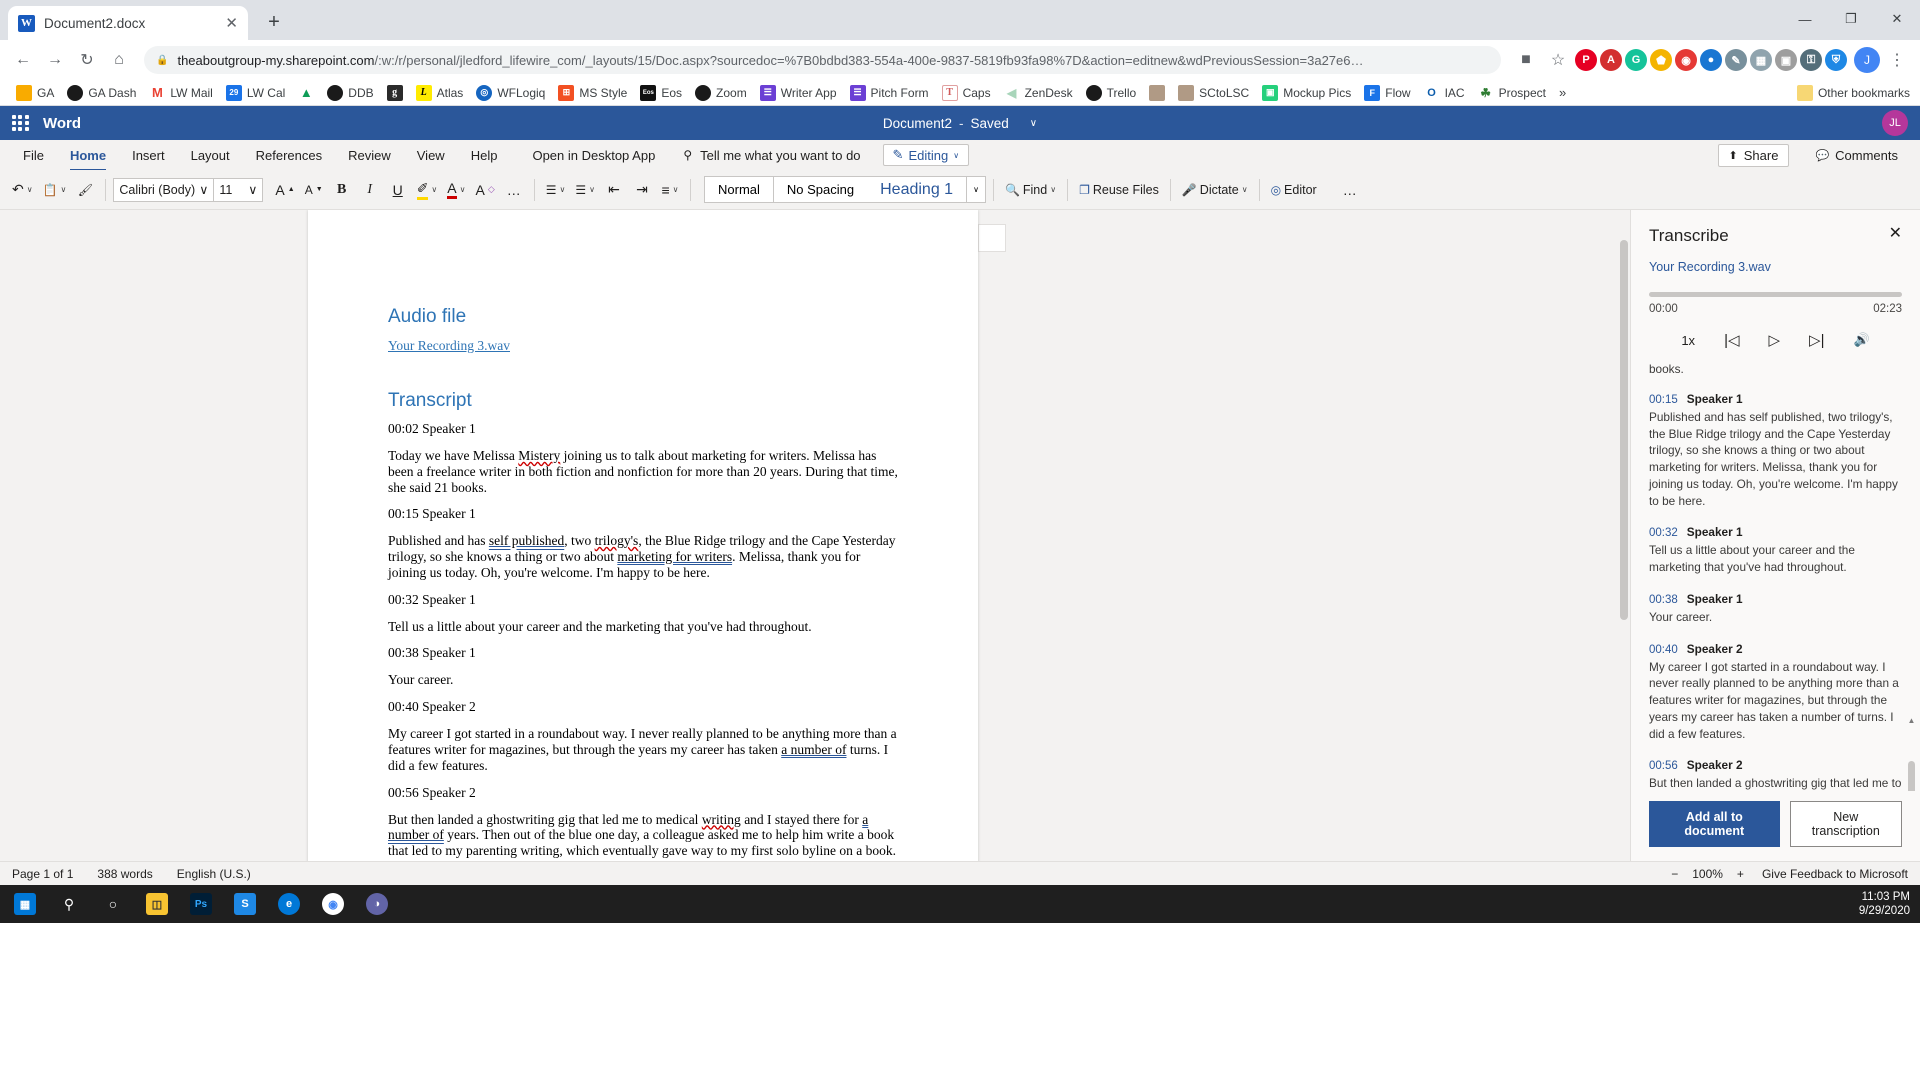 This screenshot has height=1080, width=1920. What do you see at coordinates (370, 190) in the screenshot?
I see `italic-button: I` at bounding box center [370, 190].